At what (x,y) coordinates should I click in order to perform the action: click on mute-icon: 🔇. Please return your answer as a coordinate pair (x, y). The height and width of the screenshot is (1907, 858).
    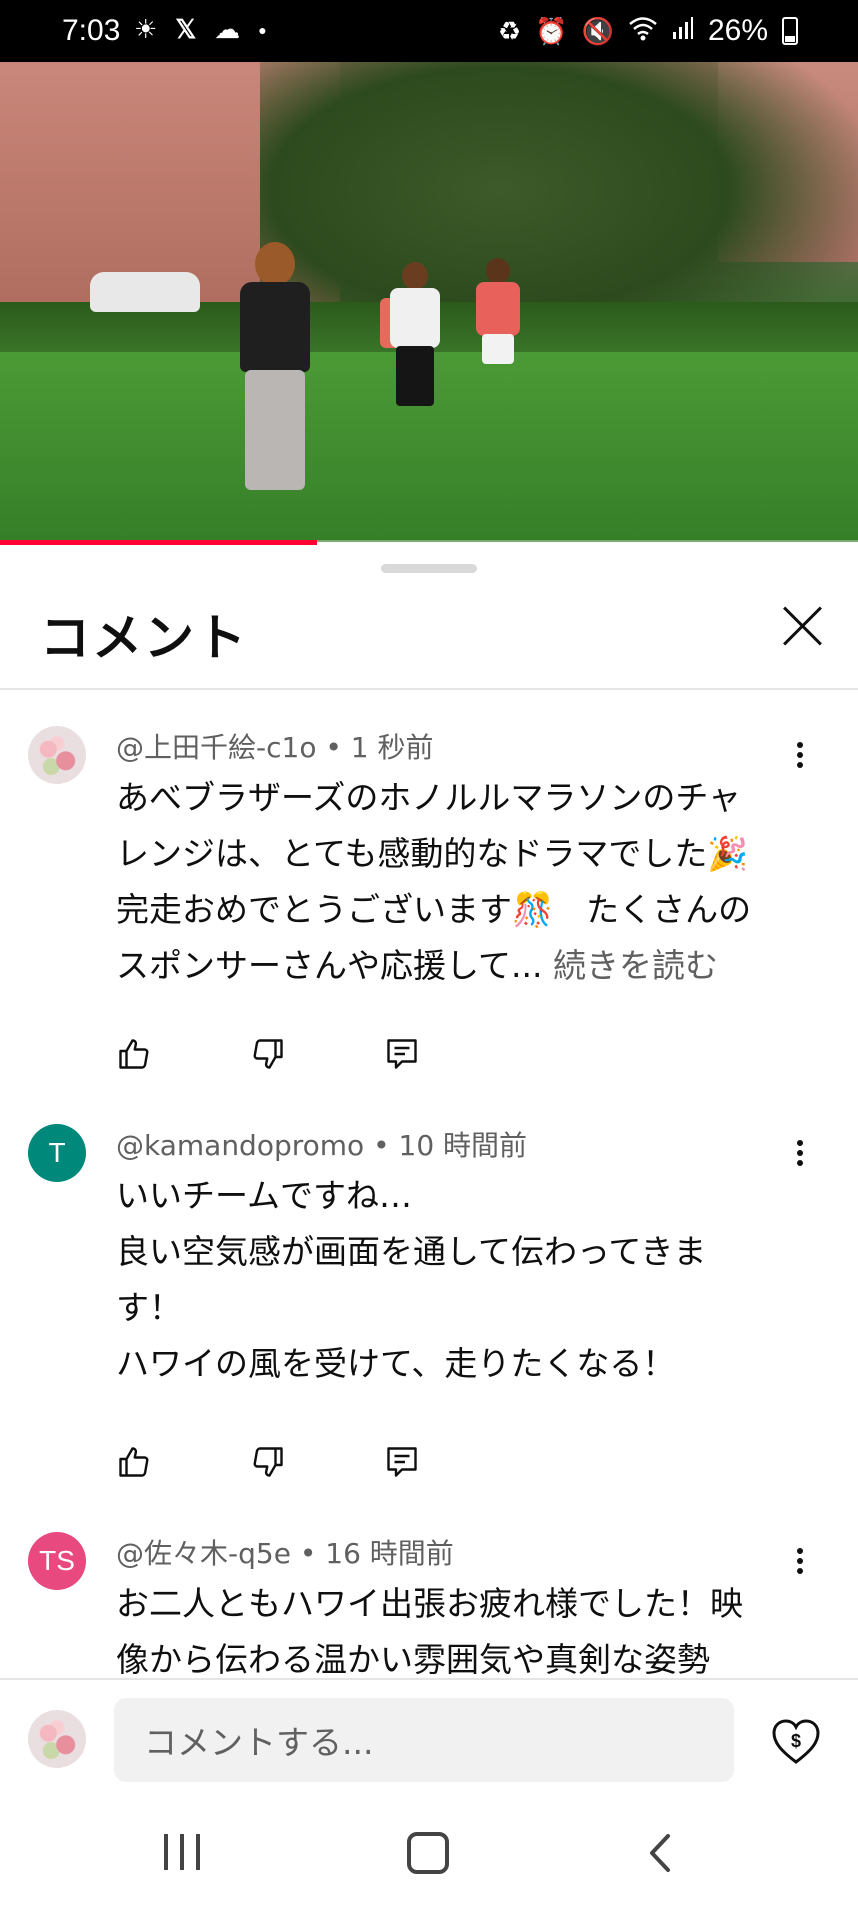
    Looking at the image, I should click on (597, 30).